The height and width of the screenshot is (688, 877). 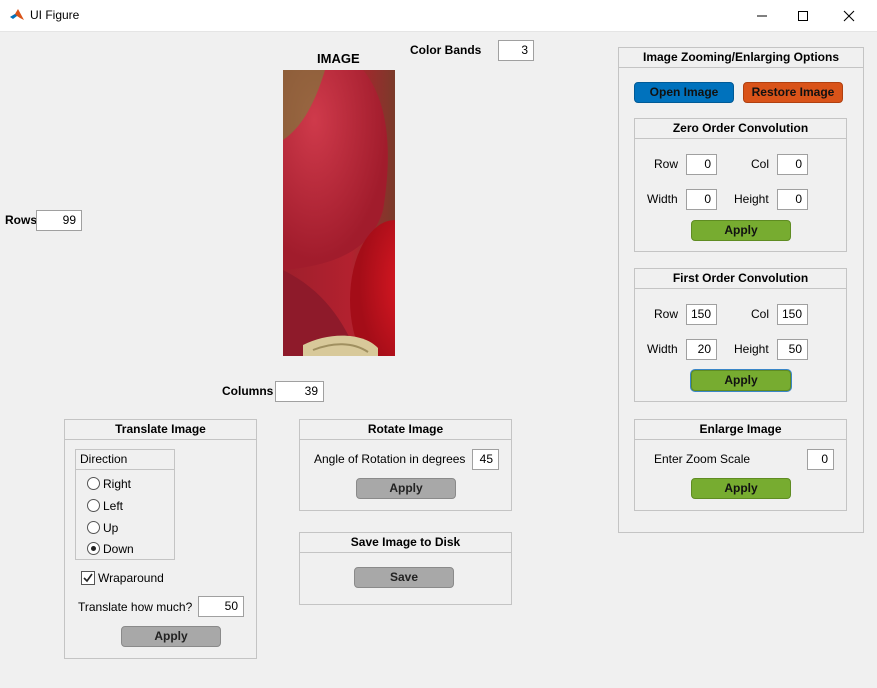 I want to click on close-icon, so click(x=849, y=15).